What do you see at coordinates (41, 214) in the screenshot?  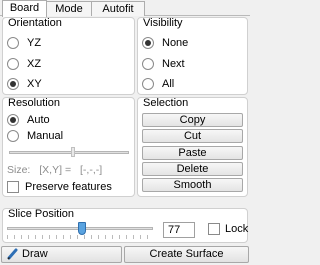 I see `slice-position-title: Slice Position` at bounding box center [41, 214].